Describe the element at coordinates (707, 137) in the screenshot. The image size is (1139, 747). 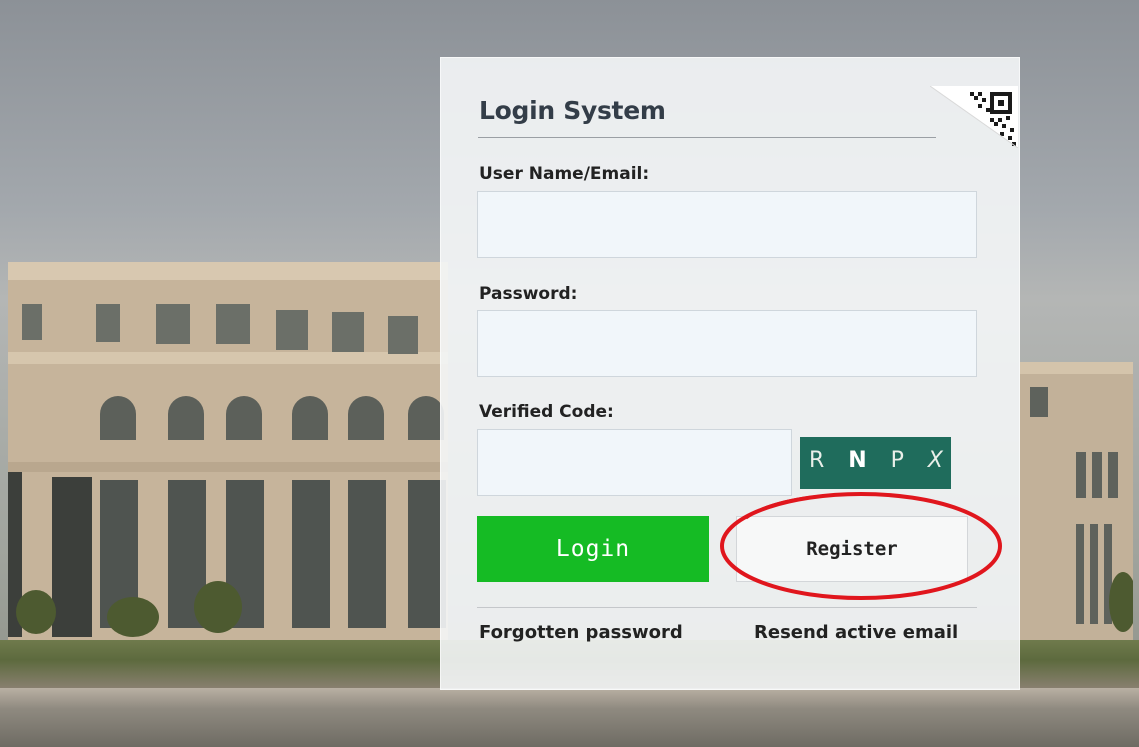
I see `title-divider` at that location.